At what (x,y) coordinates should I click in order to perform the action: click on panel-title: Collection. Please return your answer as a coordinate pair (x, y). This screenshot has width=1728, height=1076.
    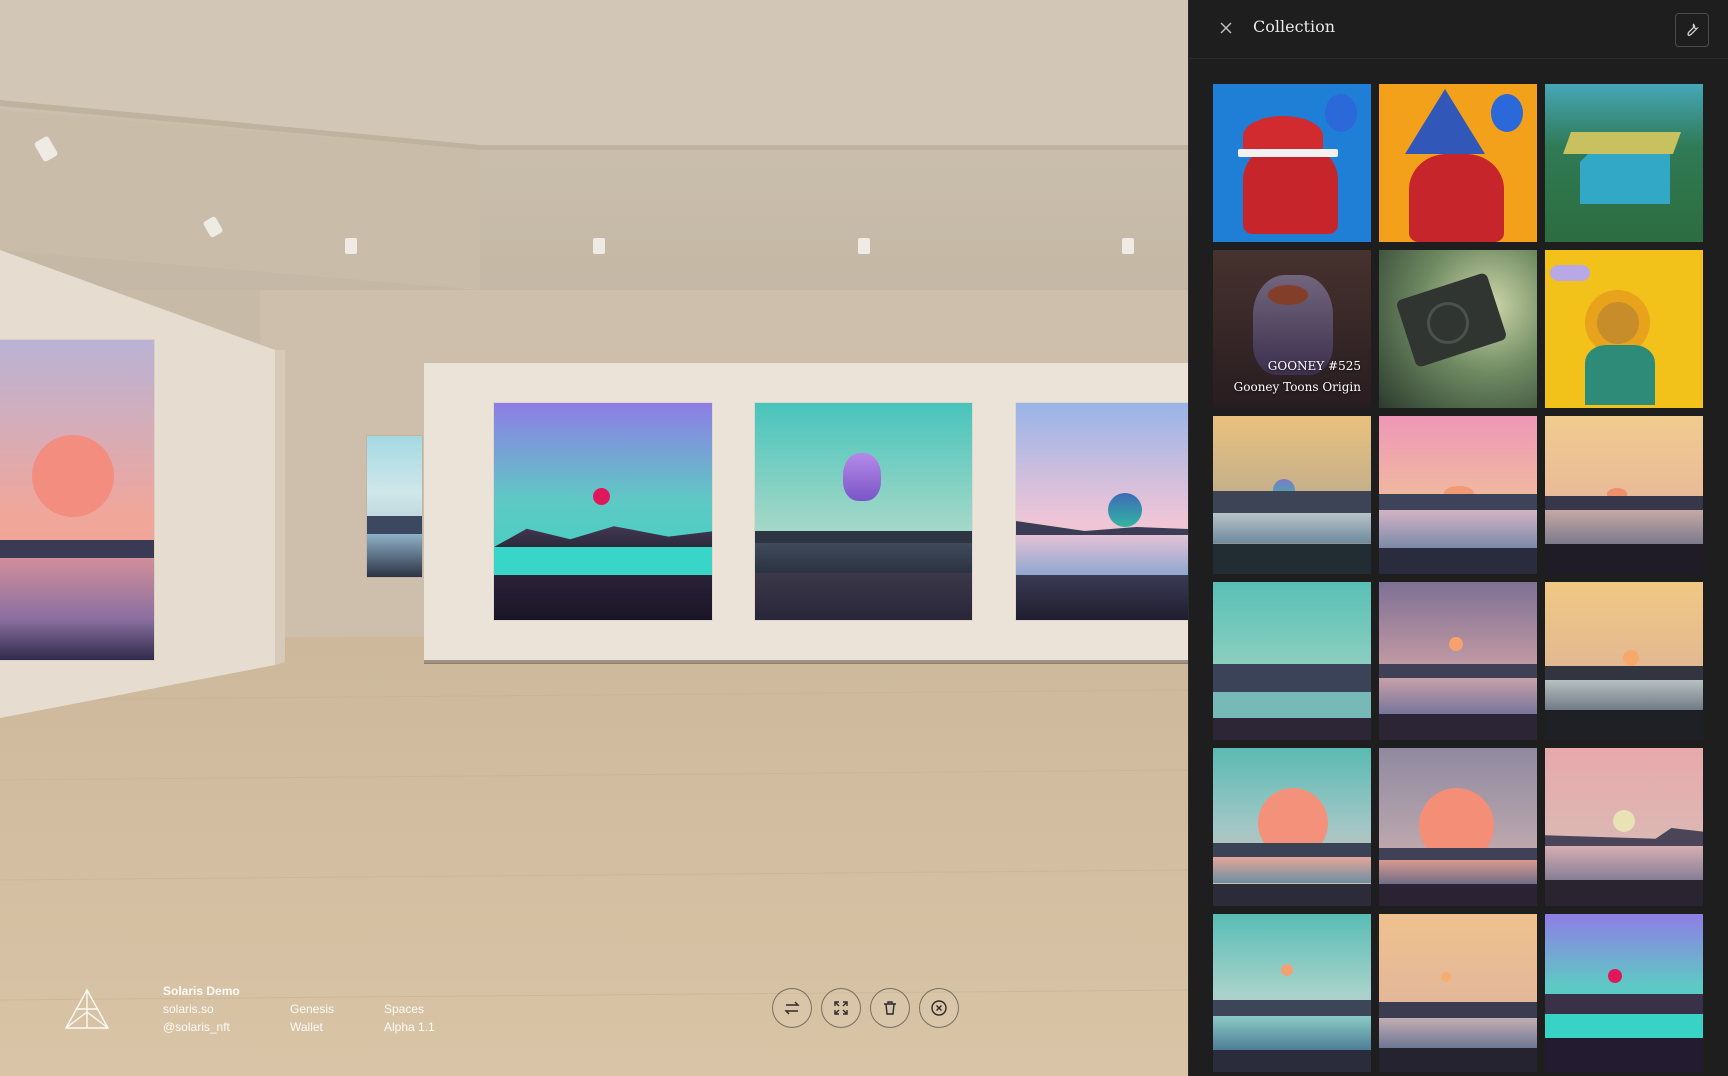
    Looking at the image, I should click on (1294, 26).